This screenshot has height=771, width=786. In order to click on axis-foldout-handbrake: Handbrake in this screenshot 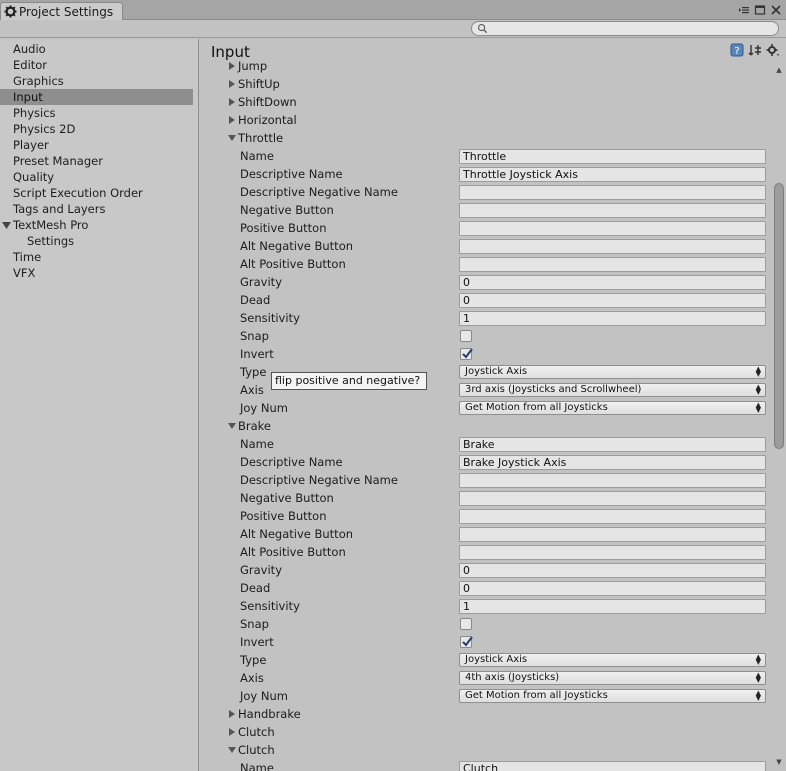, I will do `click(486, 714)`.